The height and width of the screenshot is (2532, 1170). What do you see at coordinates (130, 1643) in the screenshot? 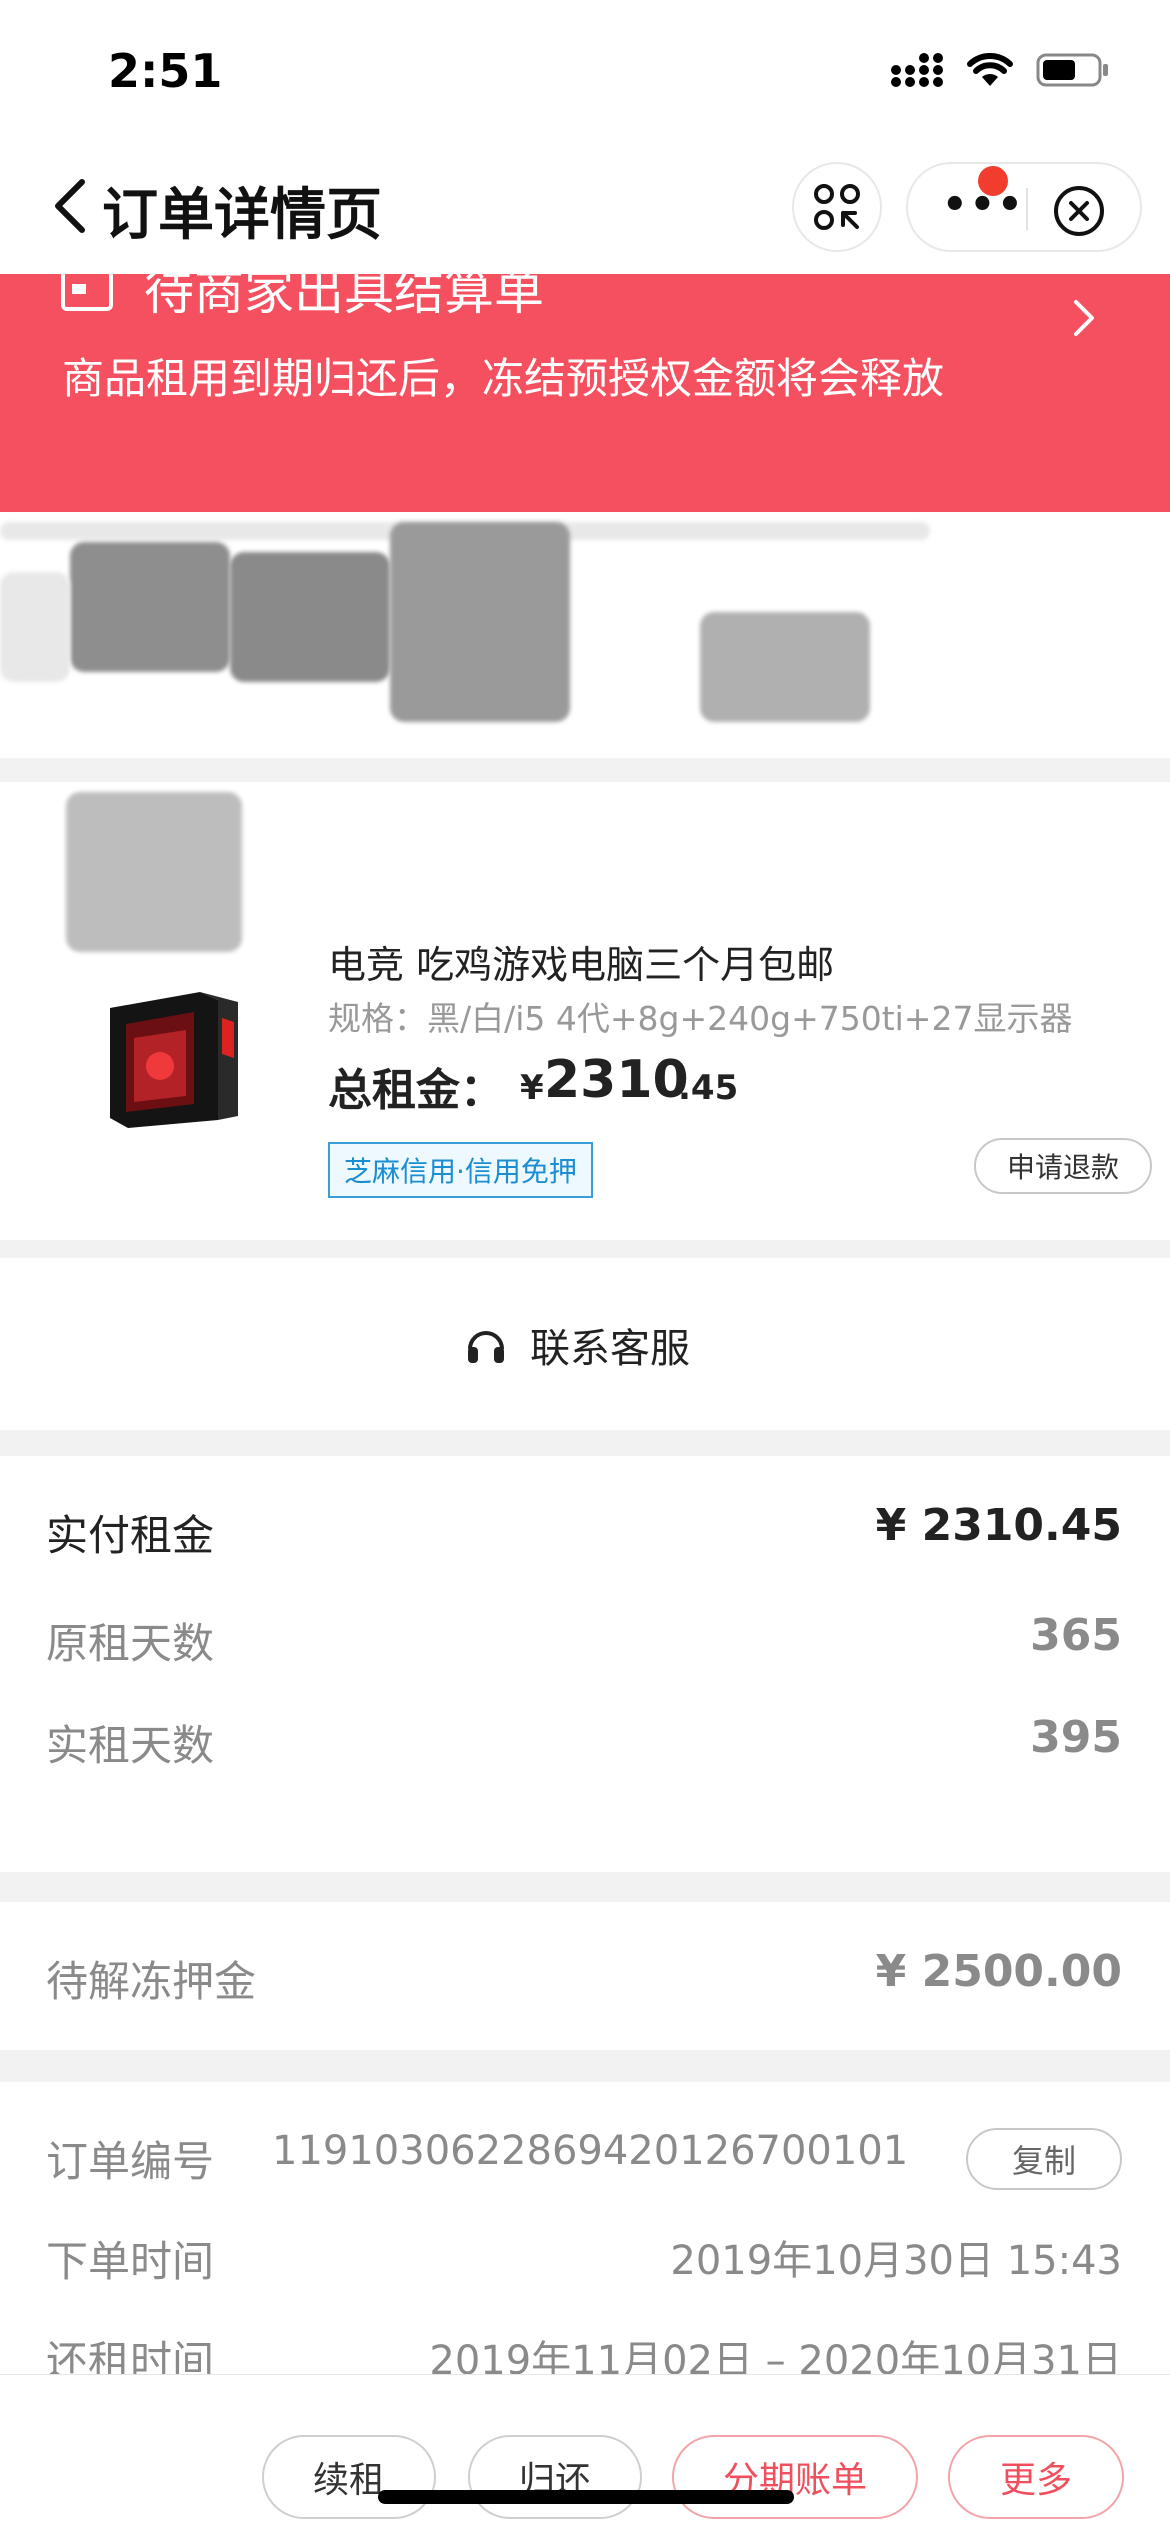
I see `original-days-label: 原租天数` at bounding box center [130, 1643].